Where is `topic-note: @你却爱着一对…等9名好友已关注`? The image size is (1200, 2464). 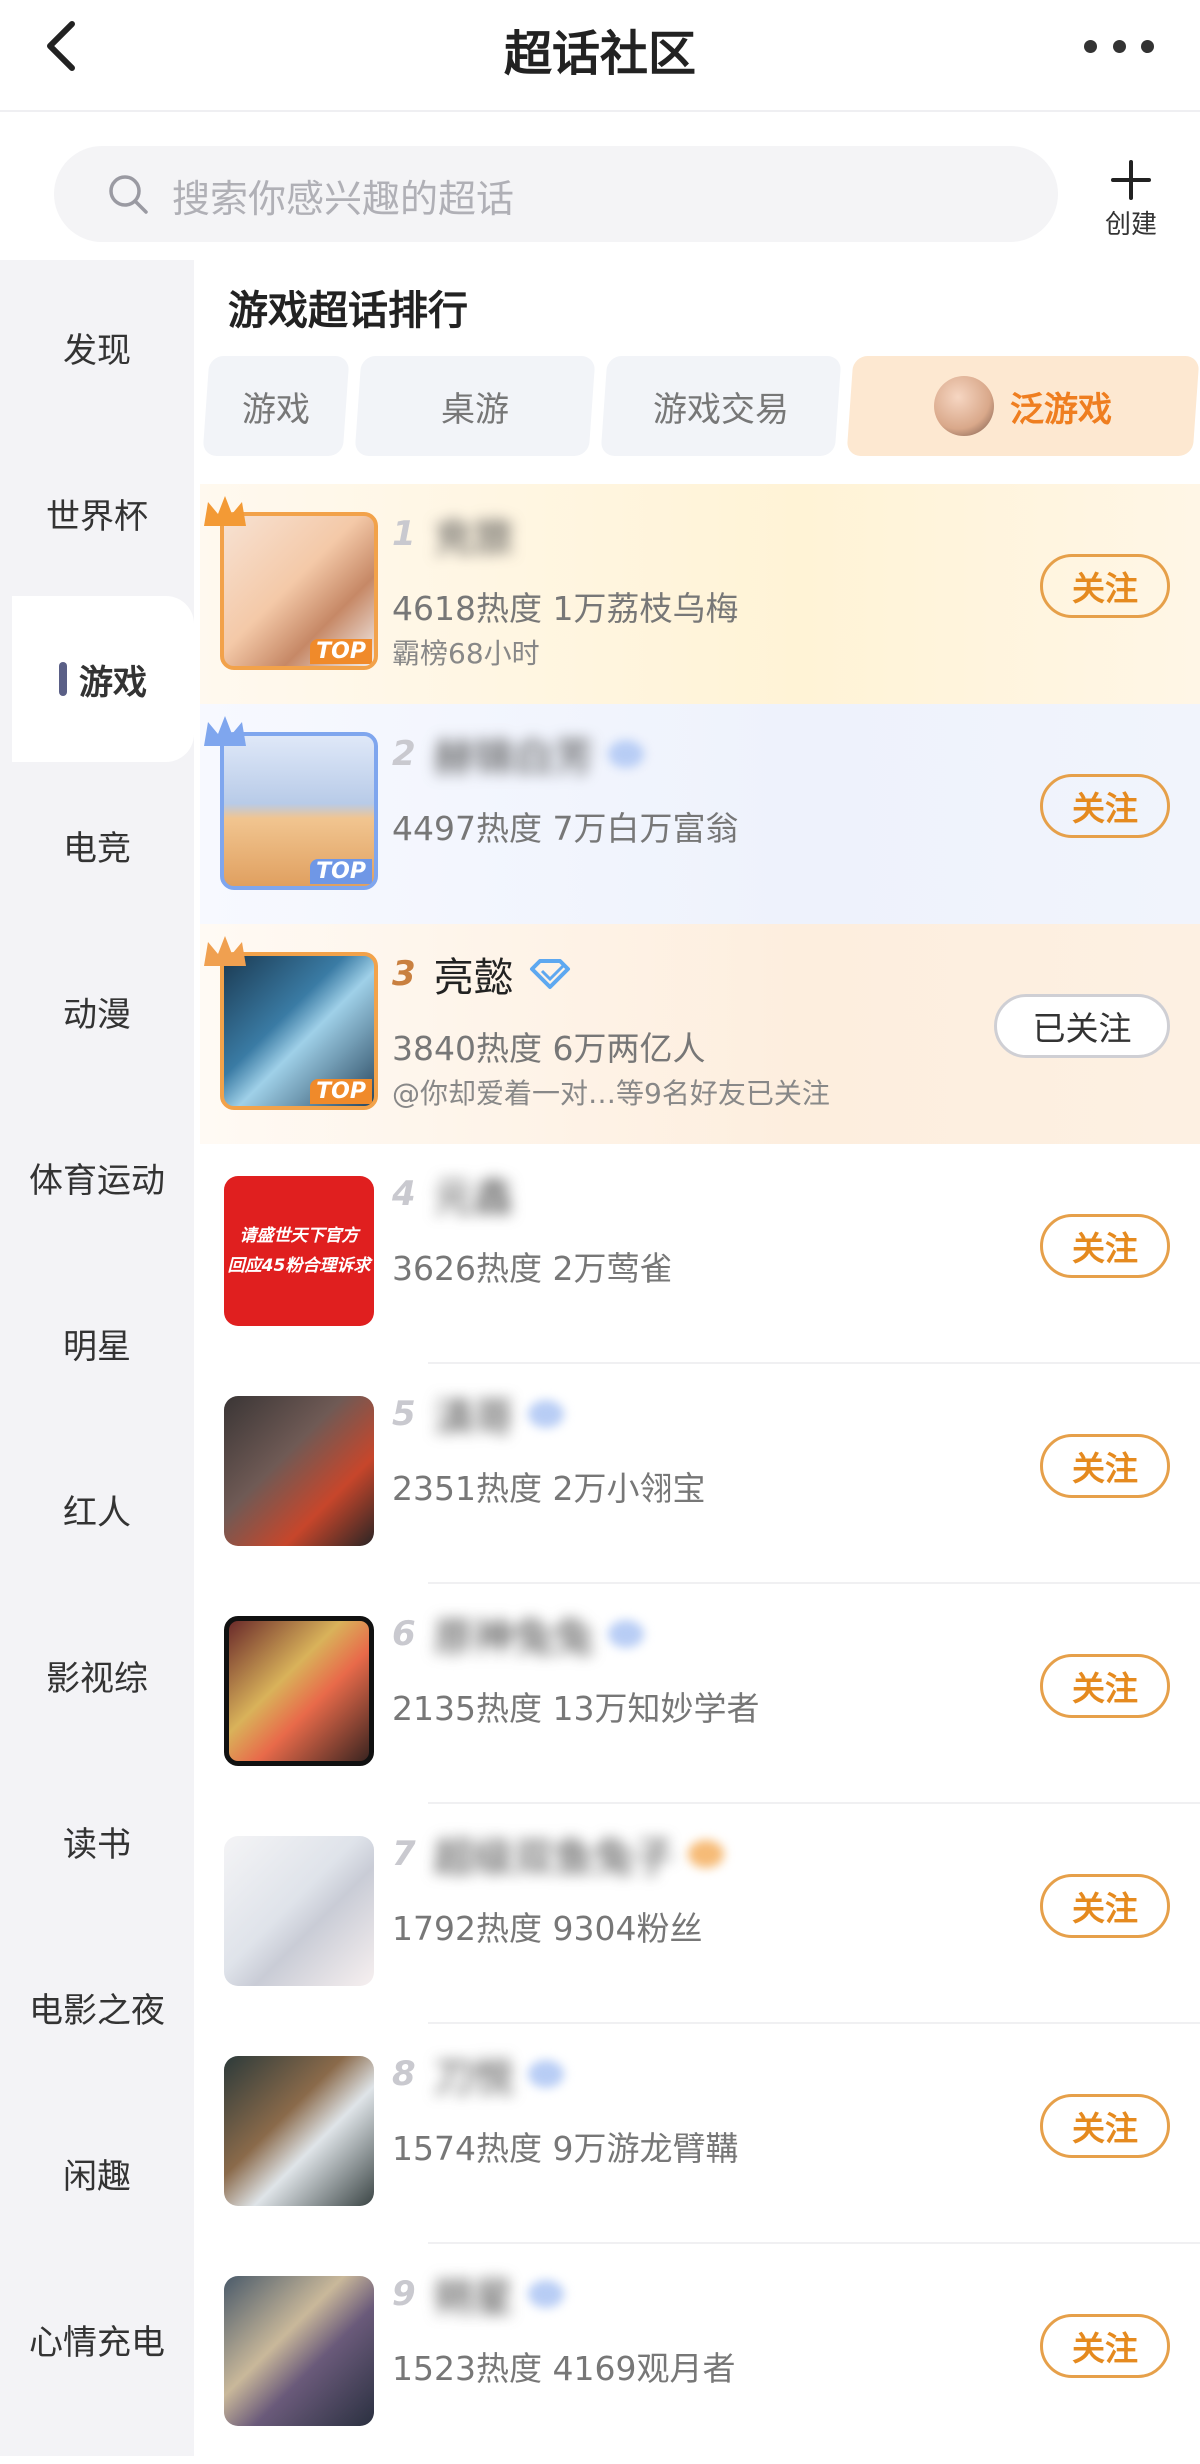
topic-note: @你却爱着一对…等9名好友已关注 is located at coordinates (611, 1093).